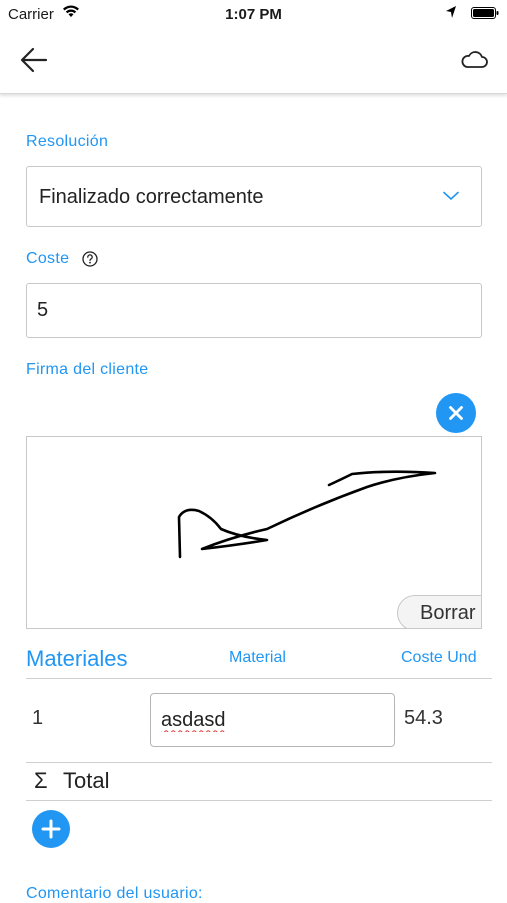 This screenshot has height=903, width=507. Describe the element at coordinates (485, 13) in the screenshot. I see `battery-icon` at that location.